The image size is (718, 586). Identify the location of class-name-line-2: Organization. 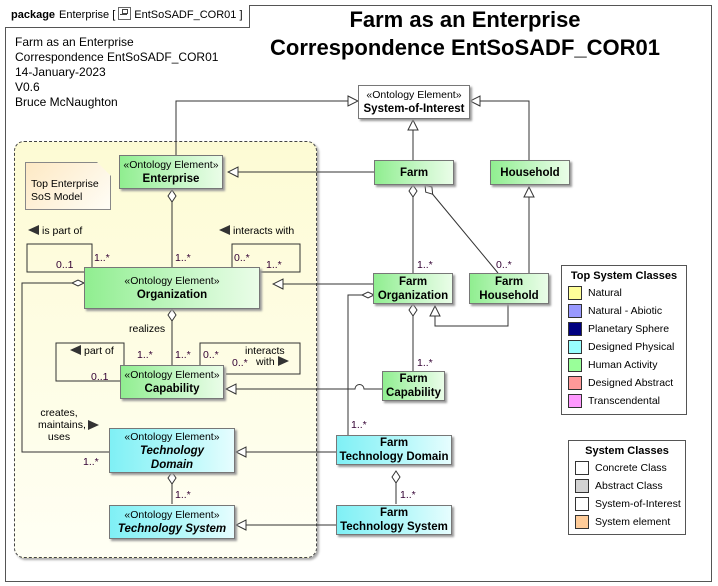
(413, 295).